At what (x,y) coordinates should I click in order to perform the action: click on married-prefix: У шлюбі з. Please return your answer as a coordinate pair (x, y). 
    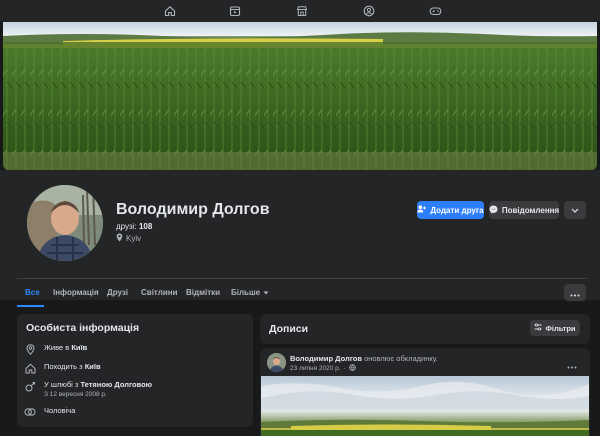
    Looking at the image, I should click on (61, 384).